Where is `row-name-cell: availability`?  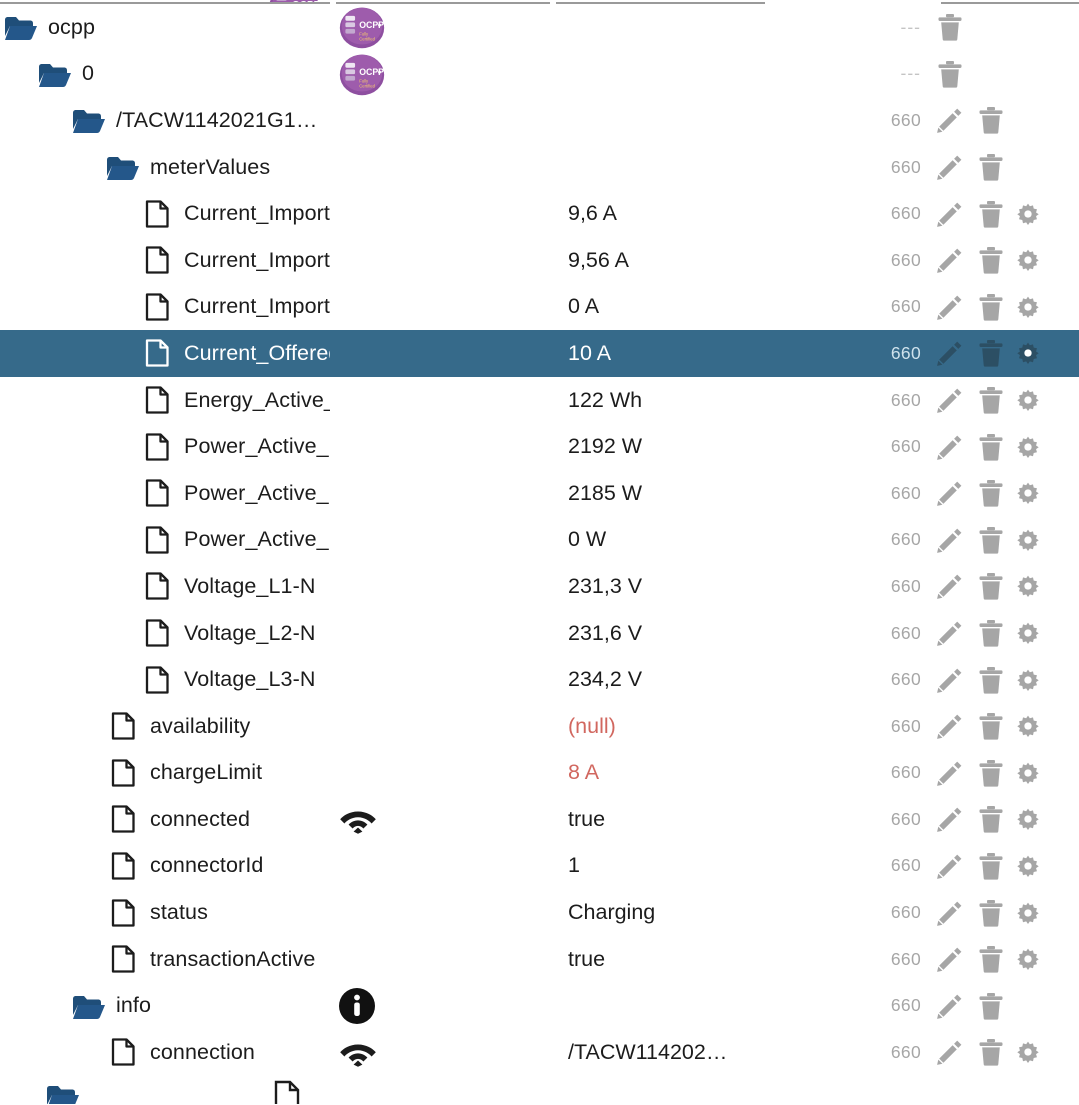 row-name-cell: availability is located at coordinates (165, 726).